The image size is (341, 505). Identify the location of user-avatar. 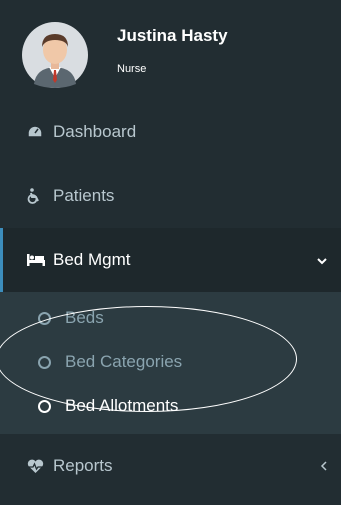
(55, 55).